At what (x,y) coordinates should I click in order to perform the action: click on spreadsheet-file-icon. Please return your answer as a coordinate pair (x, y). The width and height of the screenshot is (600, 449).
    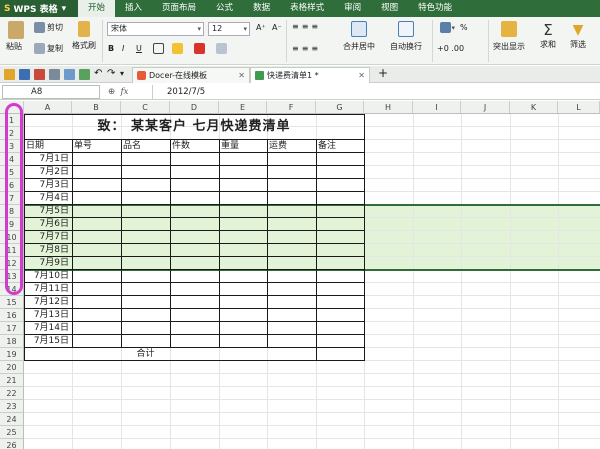
    Looking at the image, I should click on (259, 75).